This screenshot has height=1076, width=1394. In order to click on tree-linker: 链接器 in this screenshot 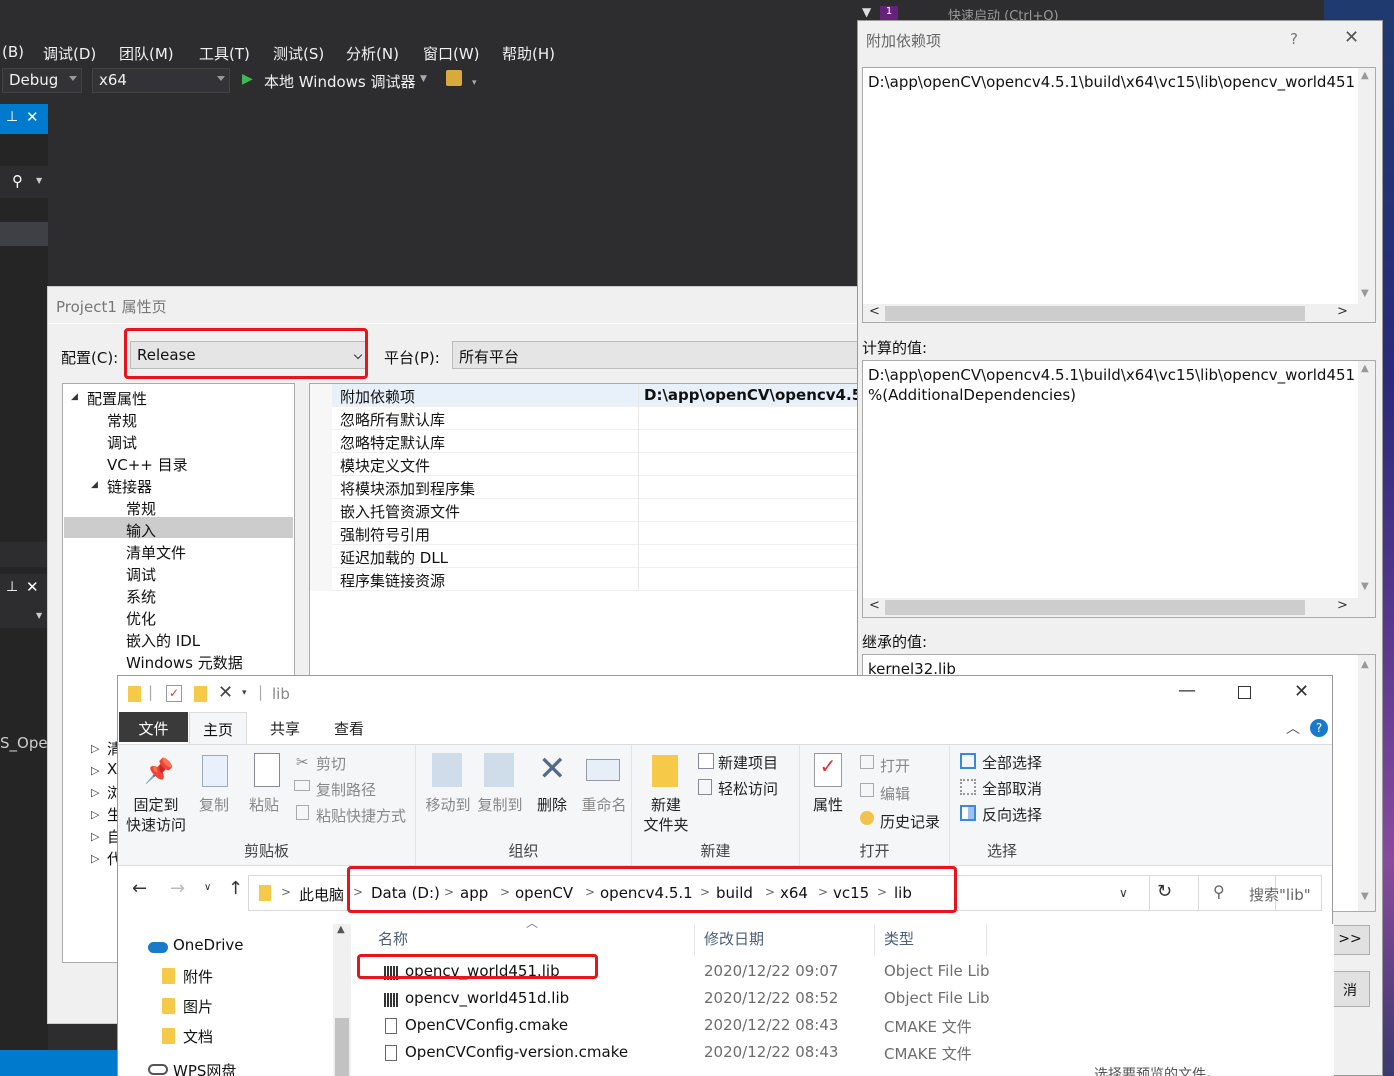, I will do `click(129, 486)`.